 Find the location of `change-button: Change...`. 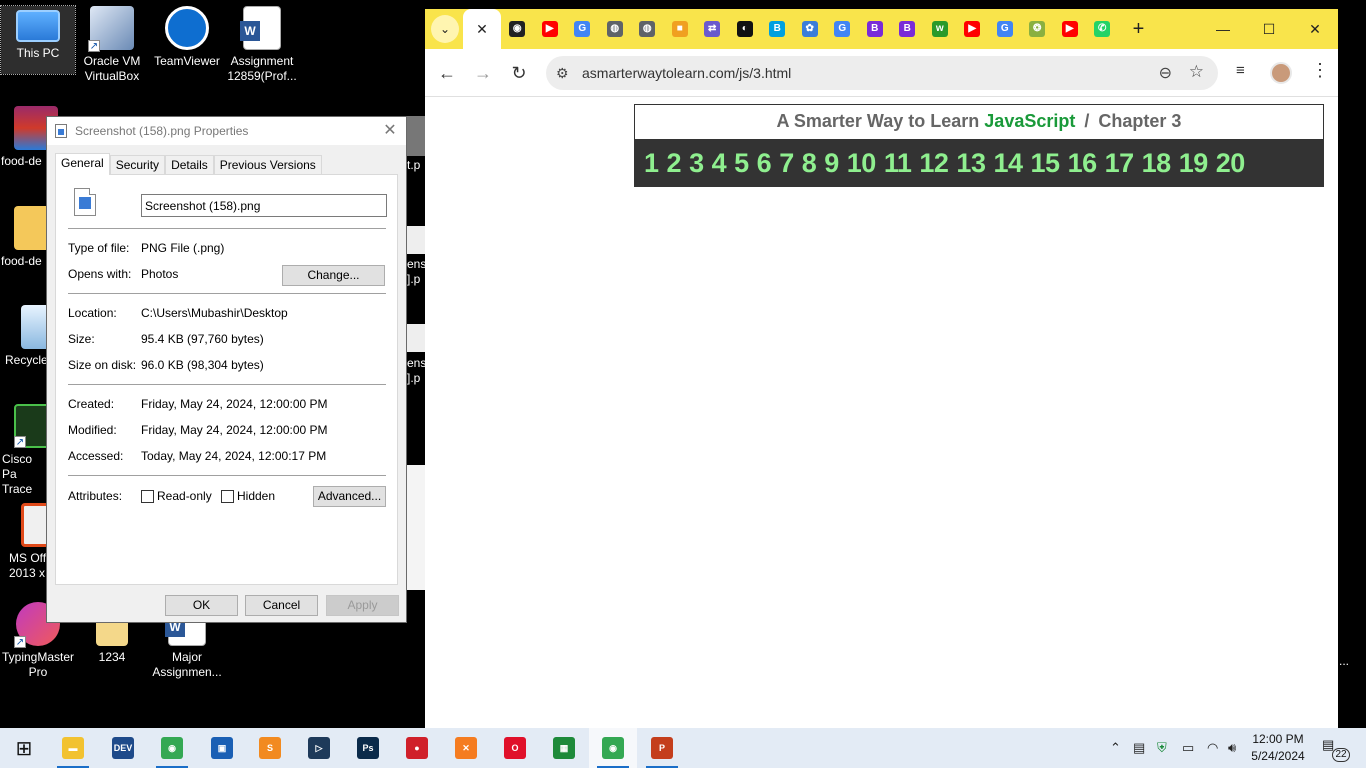

change-button: Change... is located at coordinates (333, 275).